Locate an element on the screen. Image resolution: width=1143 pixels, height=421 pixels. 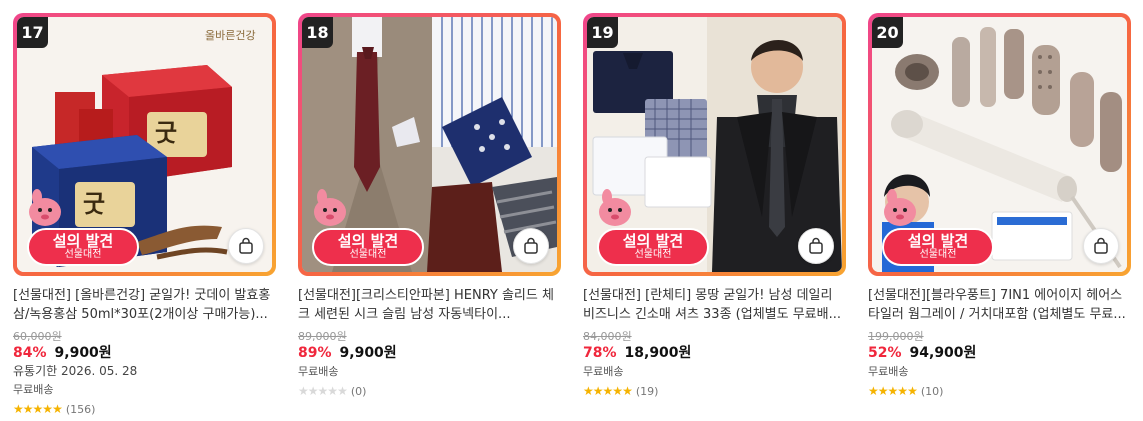
product-image: 17 올바른건강 굿 굿 설의 발견 선물대전 is located at coordinates (144, 144).